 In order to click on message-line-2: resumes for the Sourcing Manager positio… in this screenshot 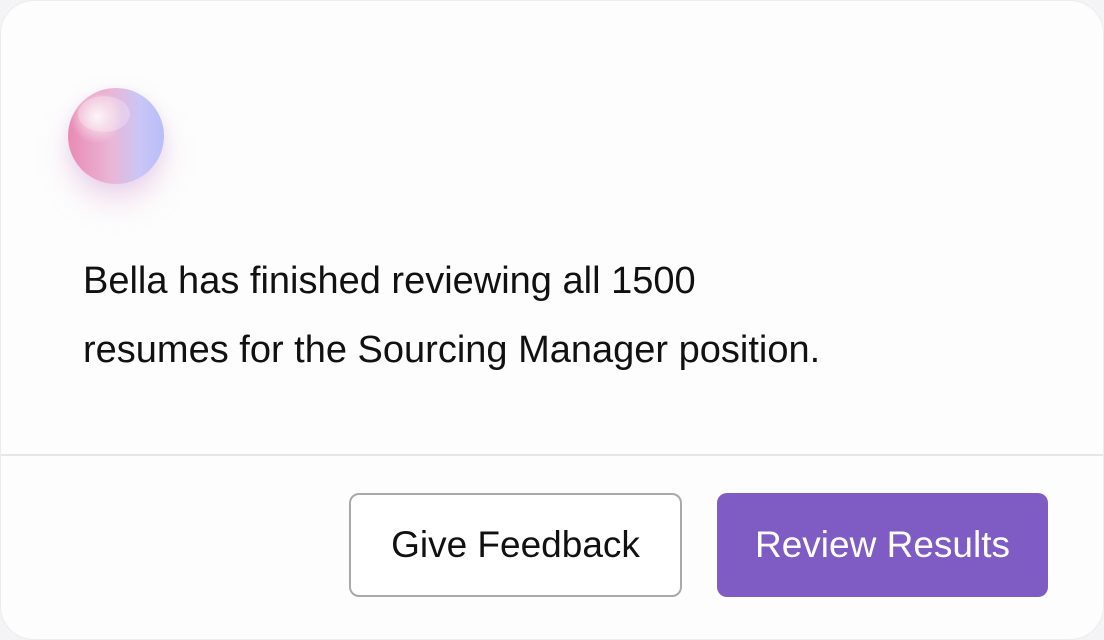, I will do `click(452, 350)`.